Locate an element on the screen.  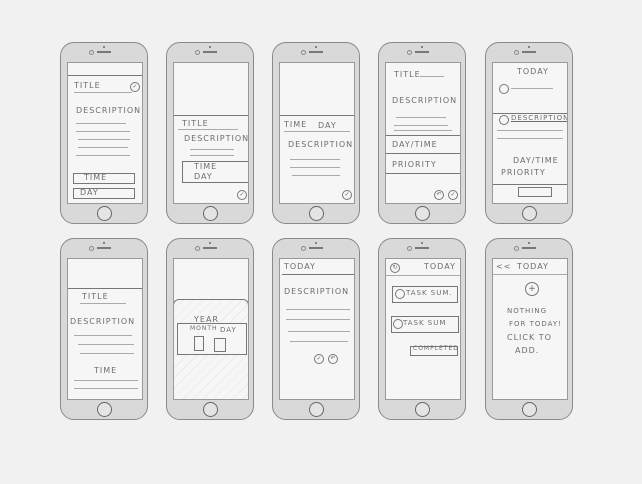
screen: YEAR MONTH DAY is located at coordinates (211, 329).